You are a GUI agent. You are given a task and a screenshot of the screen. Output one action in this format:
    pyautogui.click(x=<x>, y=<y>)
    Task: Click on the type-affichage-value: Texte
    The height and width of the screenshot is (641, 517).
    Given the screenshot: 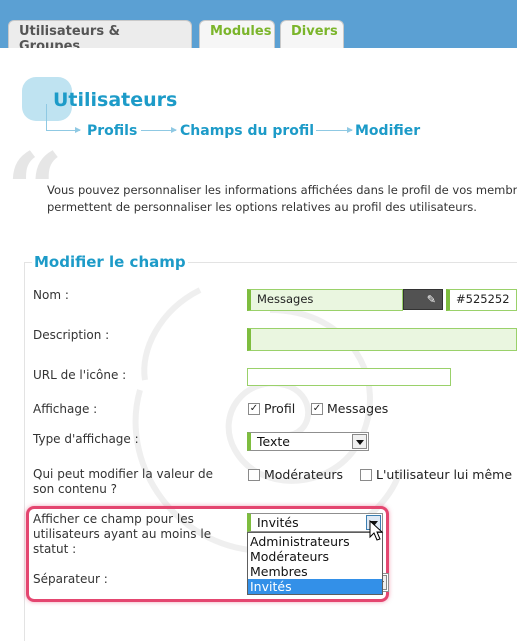 What is the action you would take?
    pyautogui.click(x=273, y=441)
    